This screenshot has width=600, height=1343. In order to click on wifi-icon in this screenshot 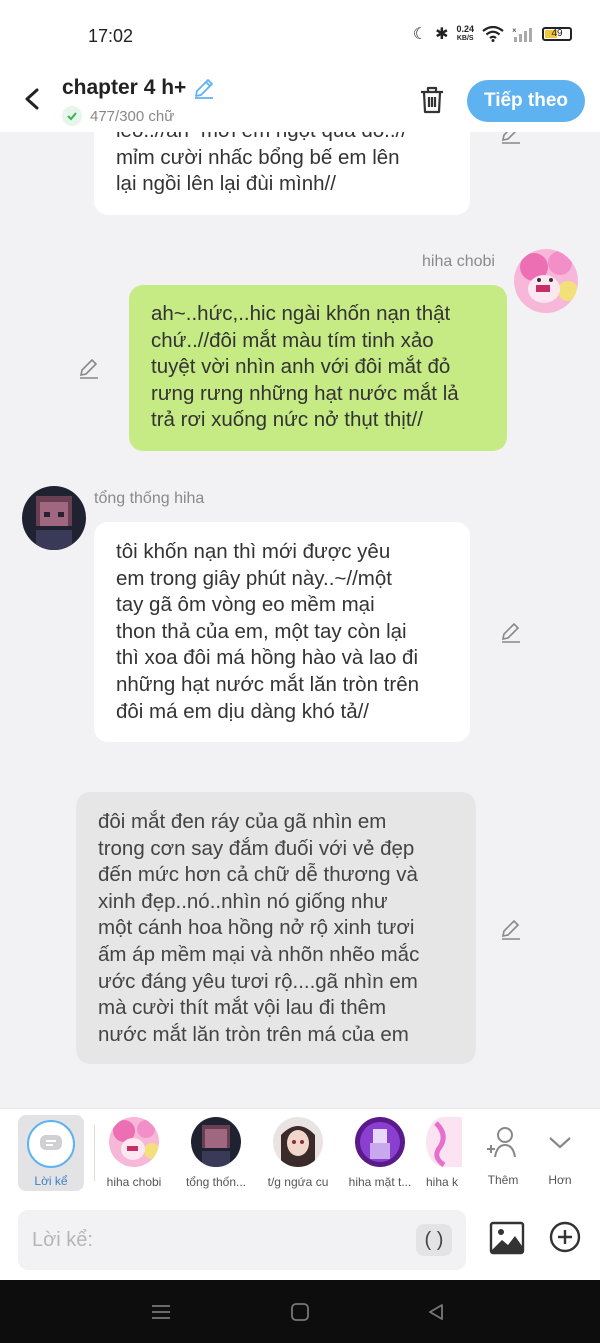, I will do `click(493, 34)`.